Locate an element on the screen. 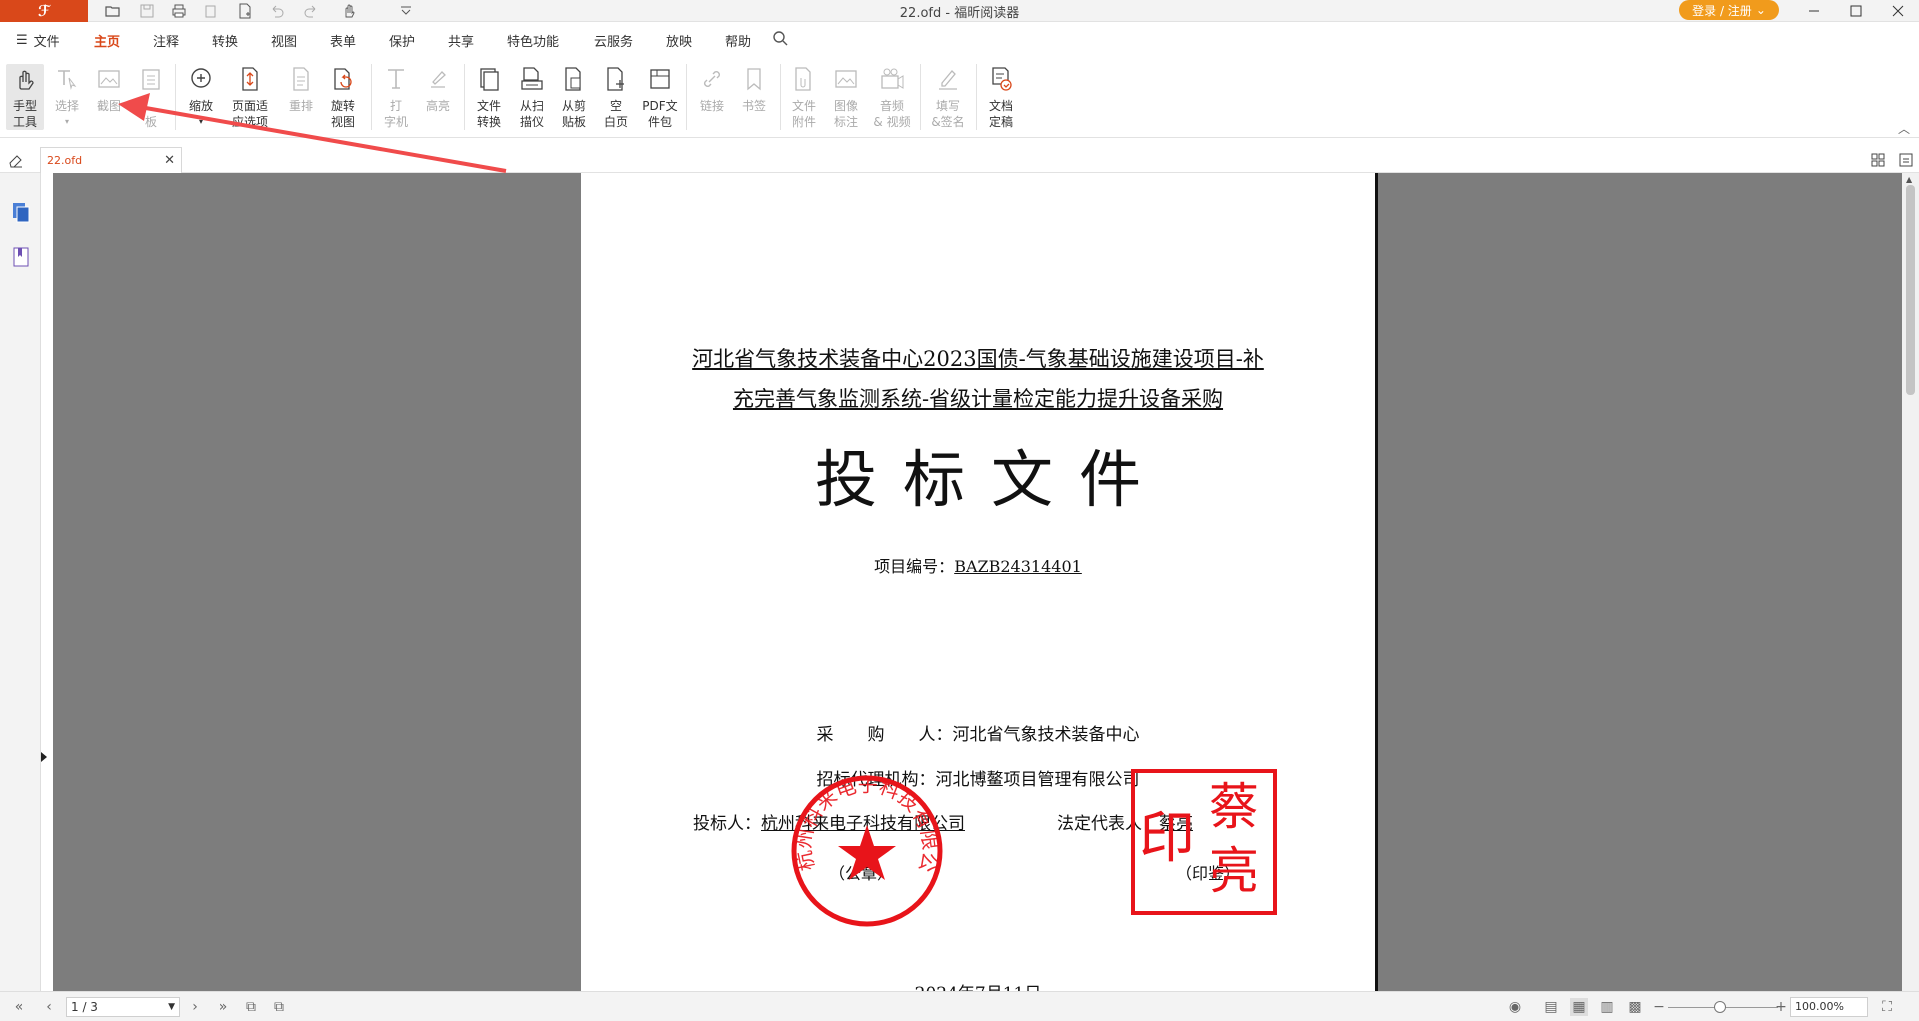  blank-page-button: 空 白页 is located at coordinates (616, 97).